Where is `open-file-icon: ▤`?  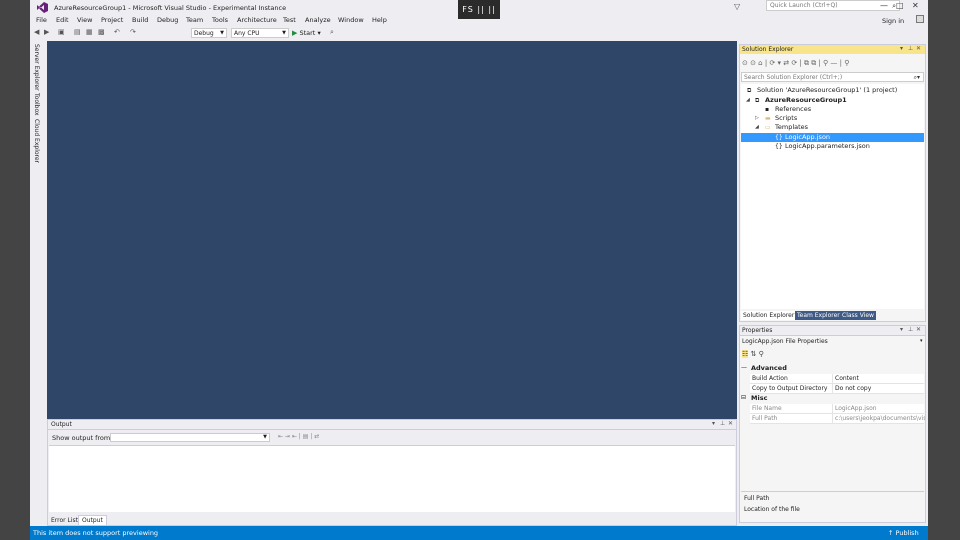 open-file-icon: ▤ is located at coordinates (77, 32).